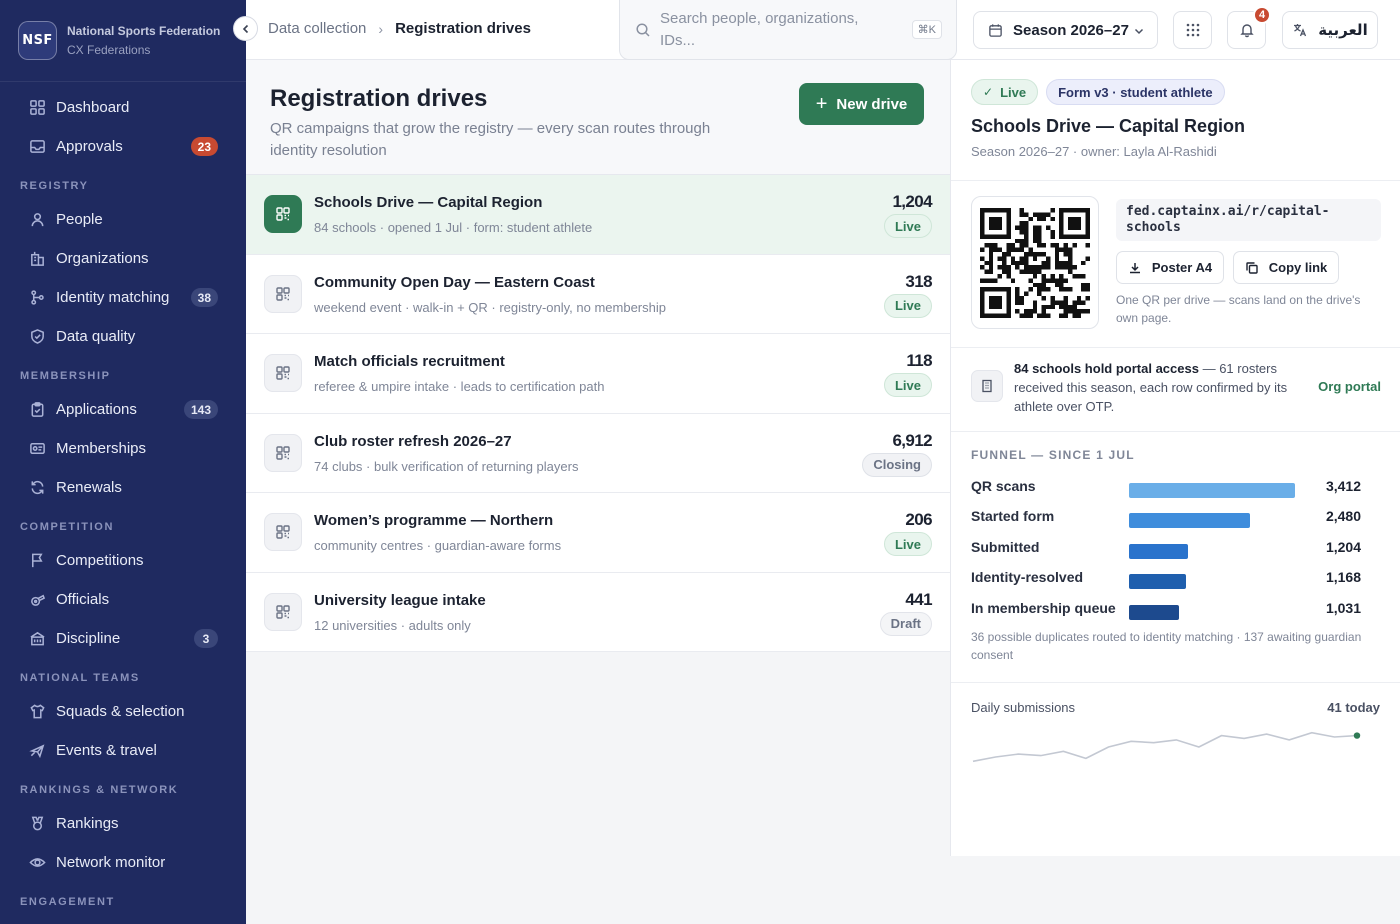 The height and width of the screenshot is (924, 1400). I want to click on search-input: Search people, organizations, IDs... ⌘K, so click(788, 30).